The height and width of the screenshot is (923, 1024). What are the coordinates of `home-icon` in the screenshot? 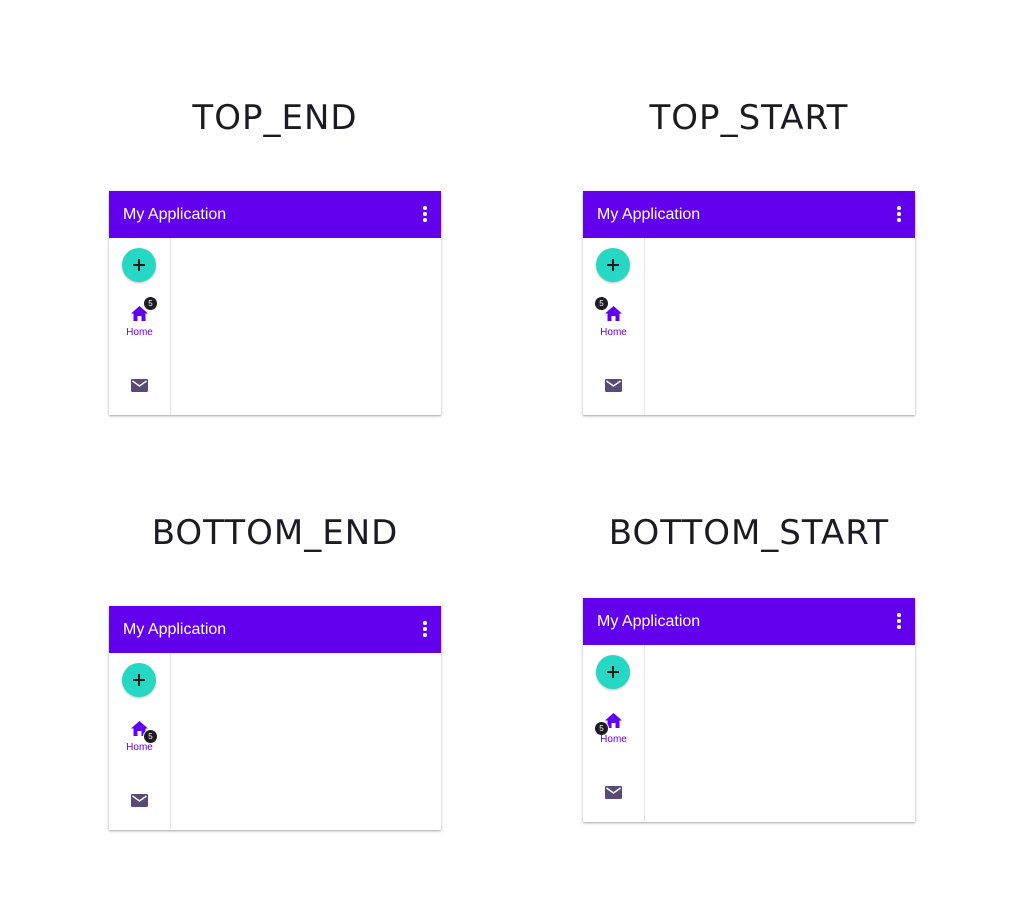 It's located at (613, 313).